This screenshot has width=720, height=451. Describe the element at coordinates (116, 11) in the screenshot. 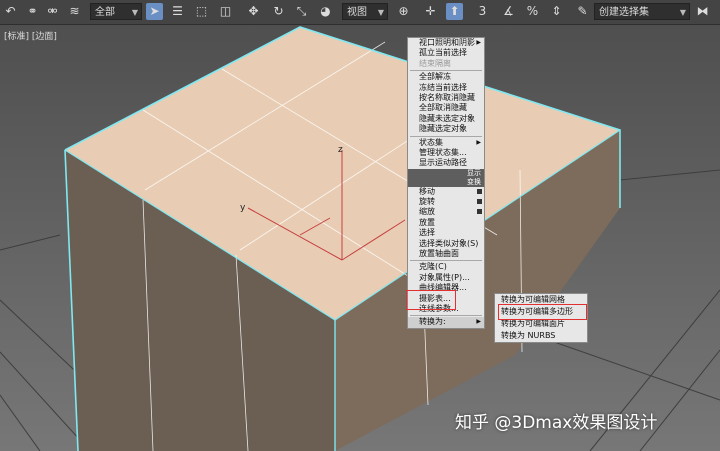

I see `selection-filter-dropdown: 全部 ▼` at that location.